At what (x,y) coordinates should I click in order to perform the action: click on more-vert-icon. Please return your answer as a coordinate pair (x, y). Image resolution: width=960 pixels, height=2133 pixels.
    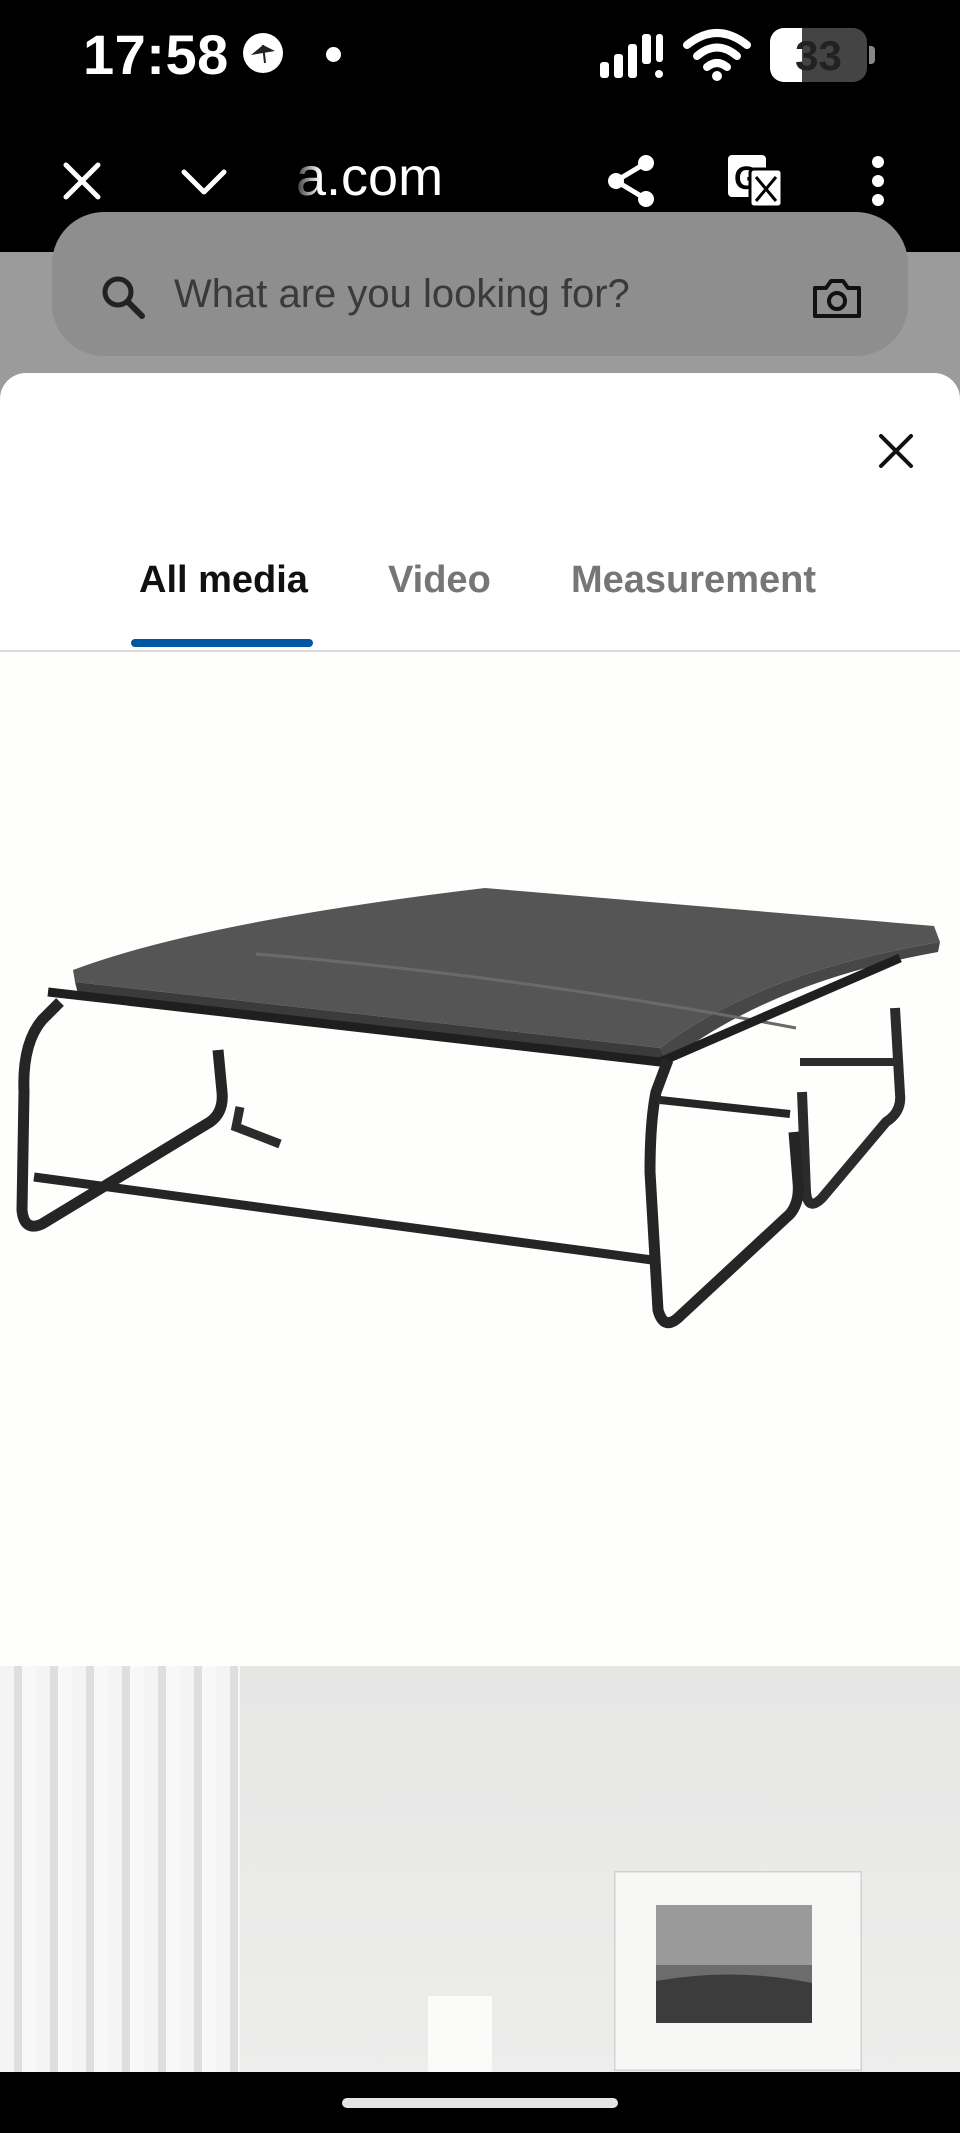
    Looking at the image, I should click on (878, 181).